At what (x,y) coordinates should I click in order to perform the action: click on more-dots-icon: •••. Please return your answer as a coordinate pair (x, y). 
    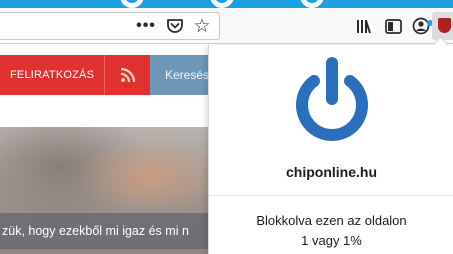
    Looking at the image, I should click on (146, 26).